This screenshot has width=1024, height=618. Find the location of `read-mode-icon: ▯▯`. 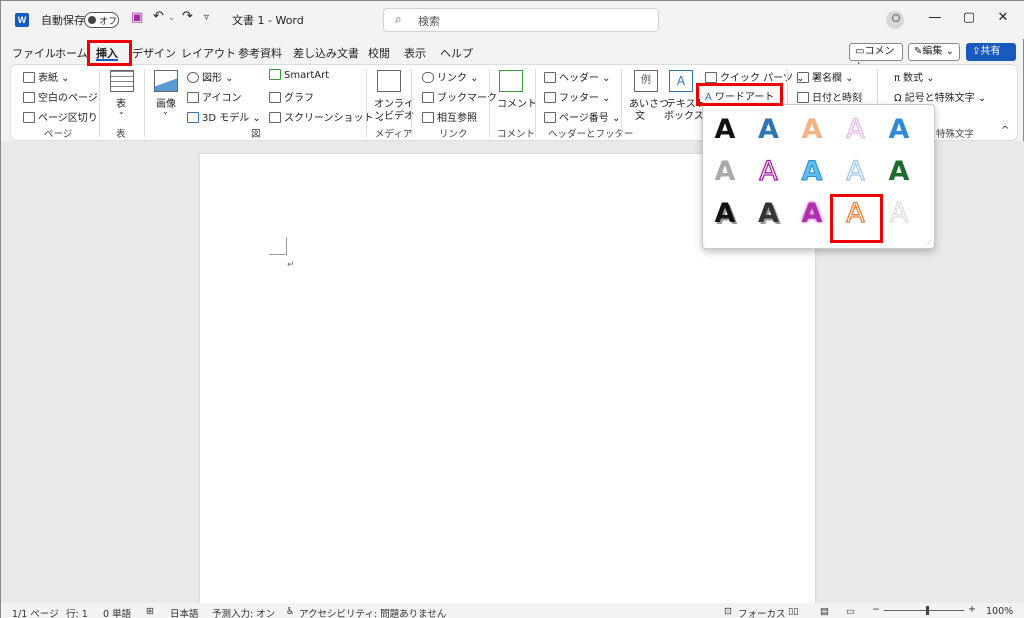

read-mode-icon: ▯▯ is located at coordinates (793, 611).